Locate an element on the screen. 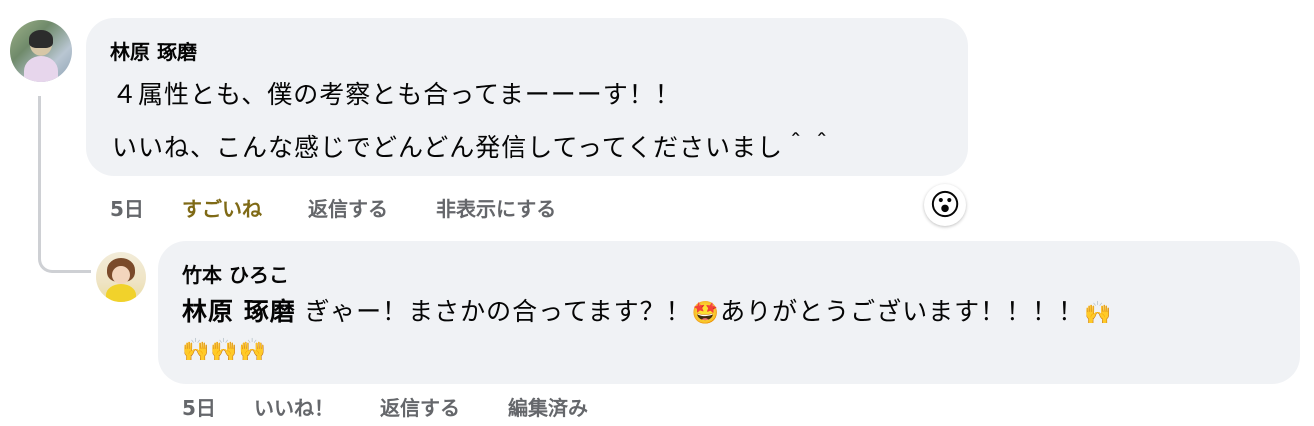  raising-hands-emoji-row: 🙌🙌🙌 is located at coordinates (225, 350).